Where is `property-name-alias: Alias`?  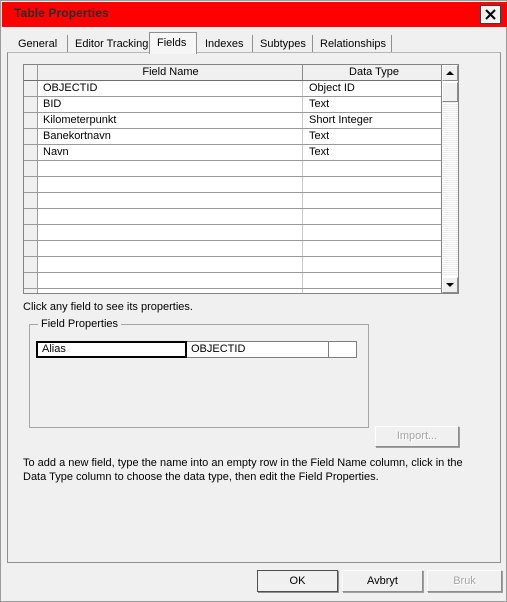
property-name-alias: Alias is located at coordinates (111, 349).